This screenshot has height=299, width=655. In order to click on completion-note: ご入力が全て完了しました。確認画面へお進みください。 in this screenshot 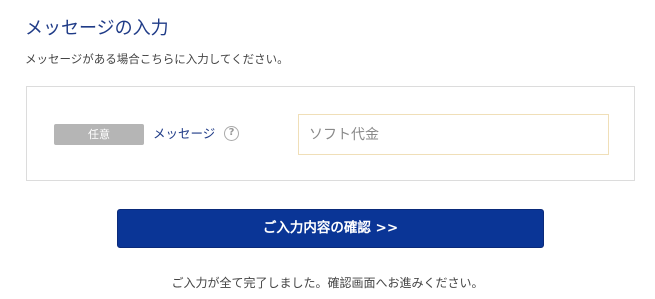, I will do `click(327, 283)`.